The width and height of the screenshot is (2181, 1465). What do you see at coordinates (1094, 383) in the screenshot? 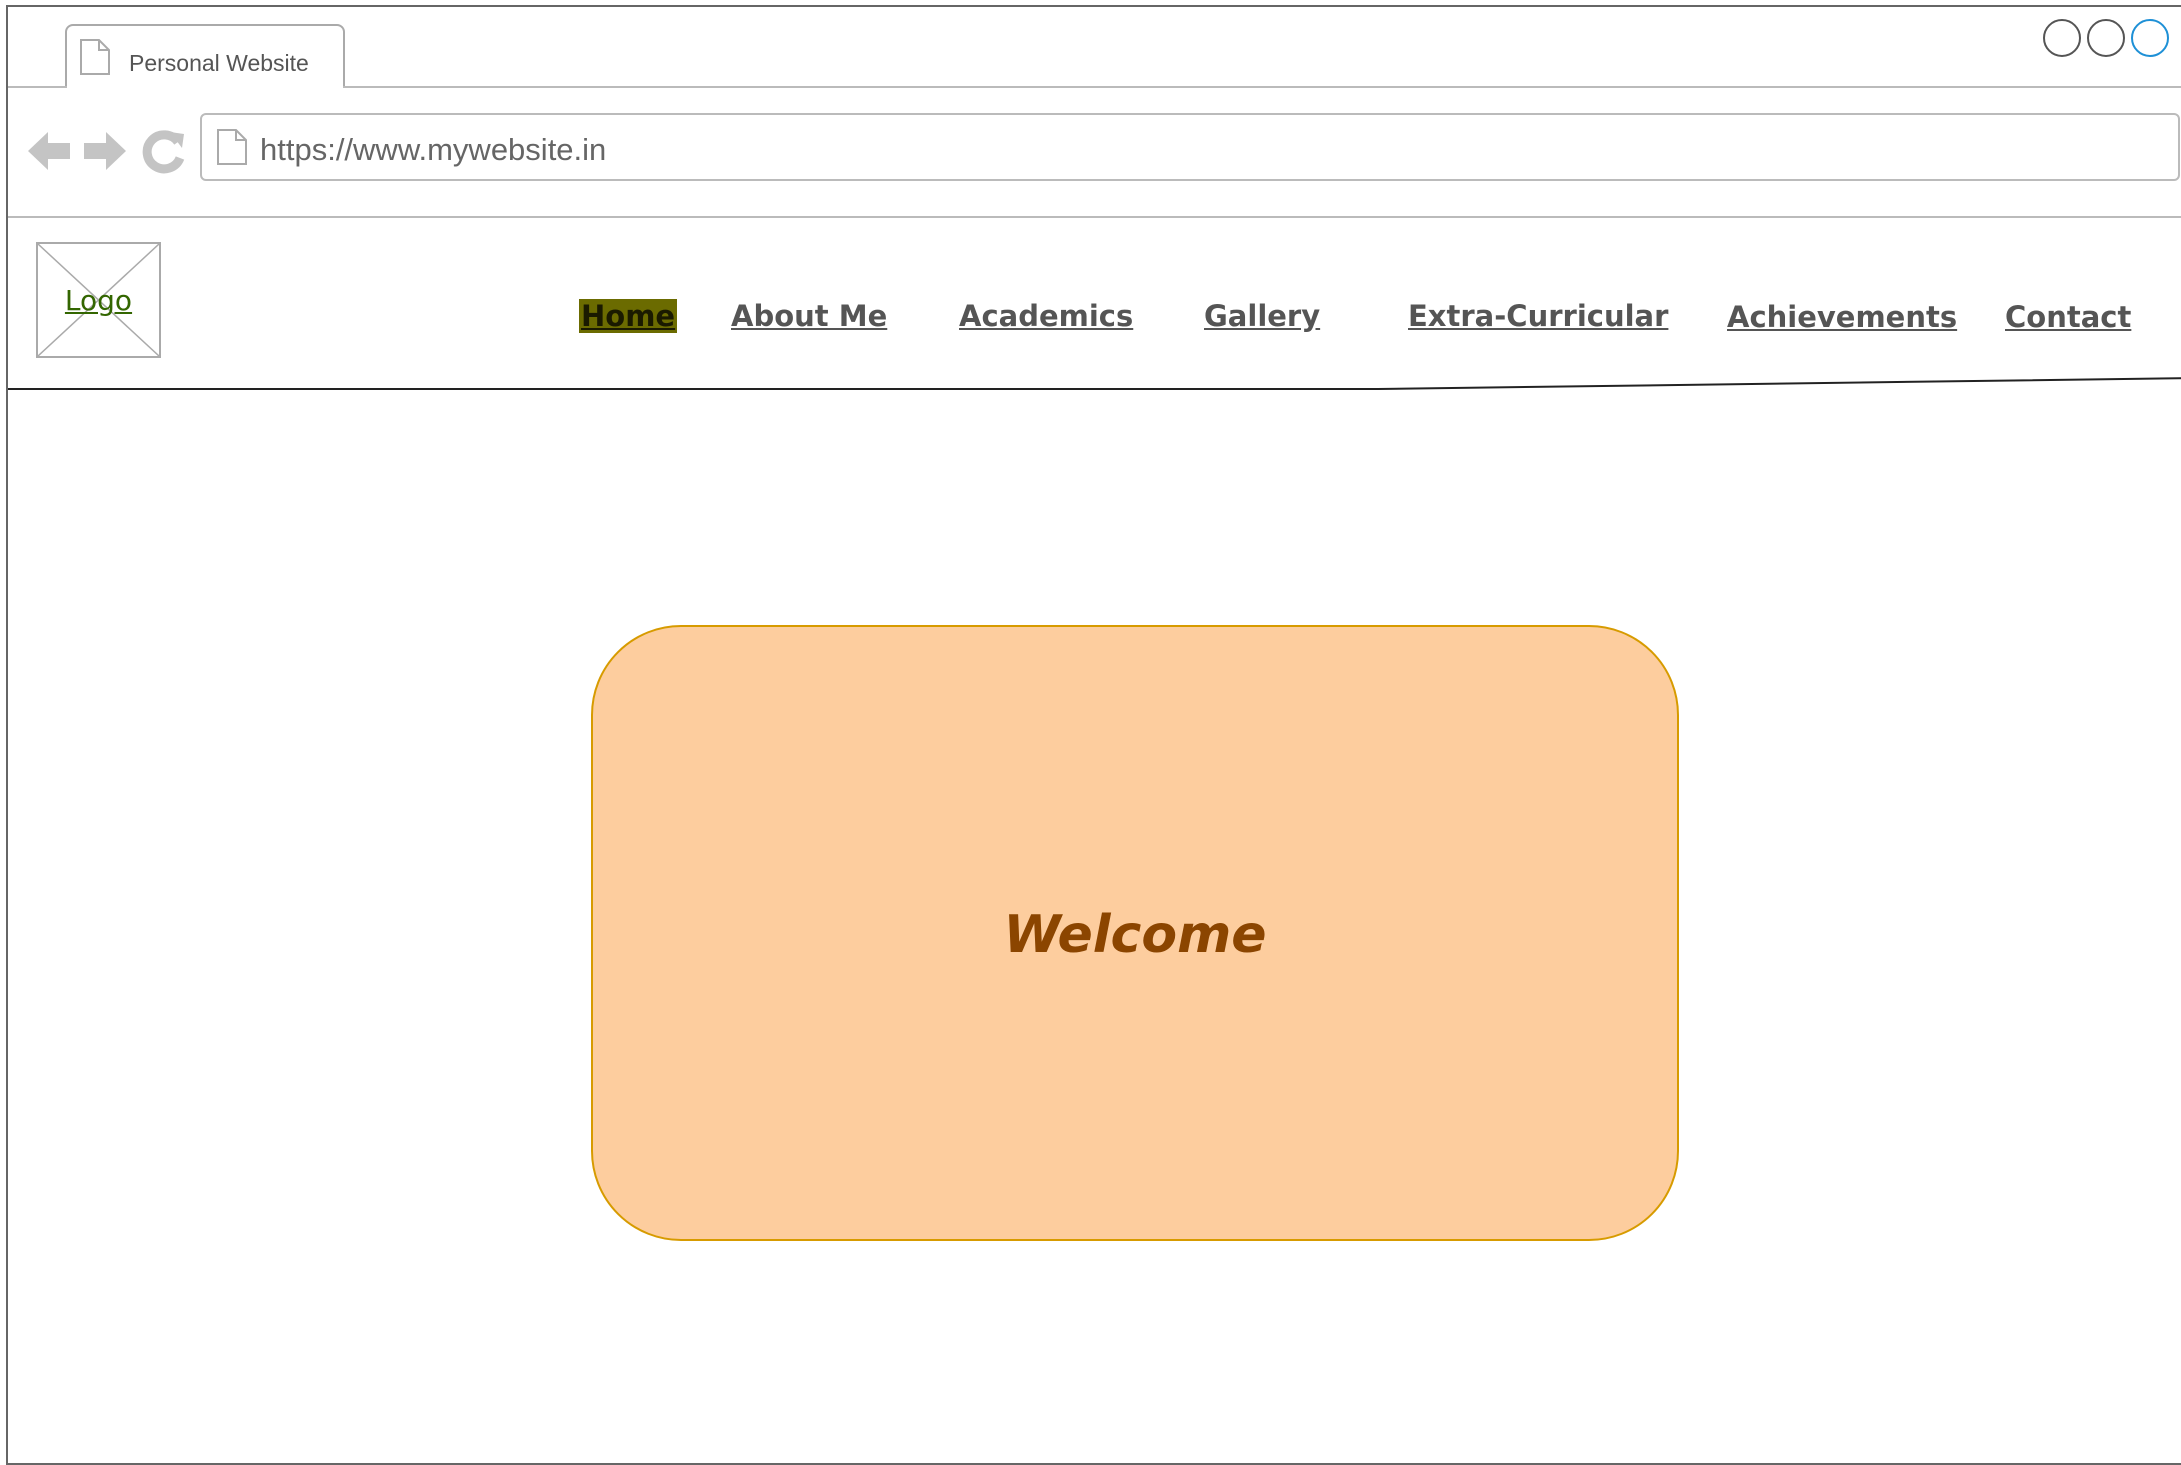
I see `header-divider` at bounding box center [1094, 383].